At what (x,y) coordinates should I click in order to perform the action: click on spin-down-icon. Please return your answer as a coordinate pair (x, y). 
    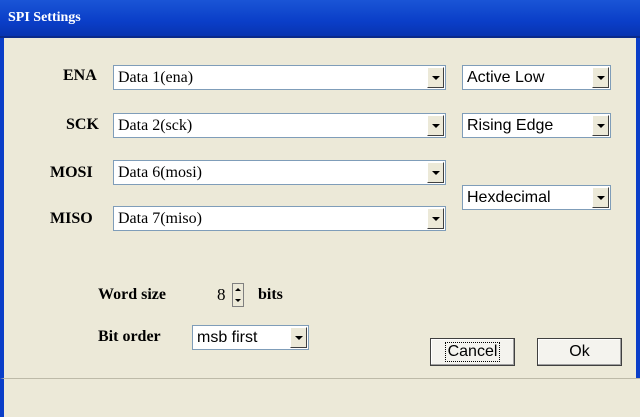
    Looking at the image, I should click on (238, 300).